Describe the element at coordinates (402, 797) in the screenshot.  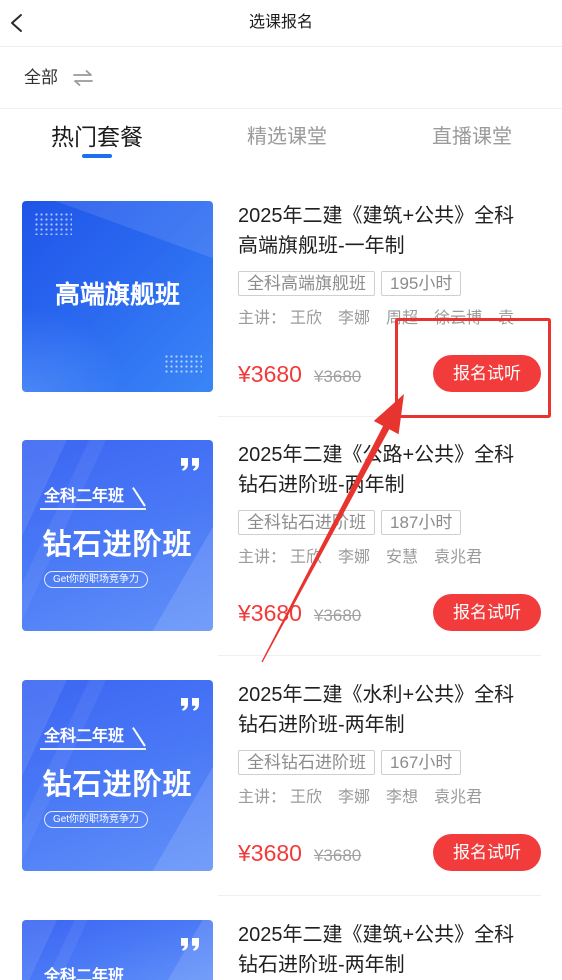
I see `teacher-name: 李想` at that location.